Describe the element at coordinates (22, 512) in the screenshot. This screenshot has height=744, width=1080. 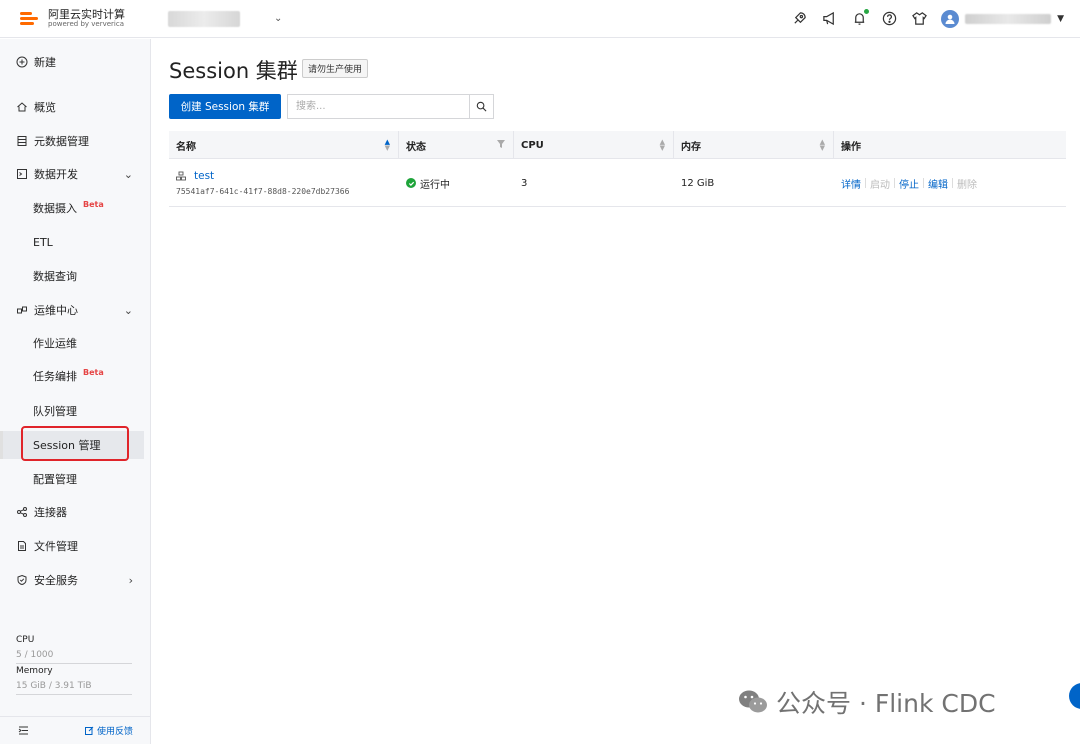
I see `share-icon` at that location.